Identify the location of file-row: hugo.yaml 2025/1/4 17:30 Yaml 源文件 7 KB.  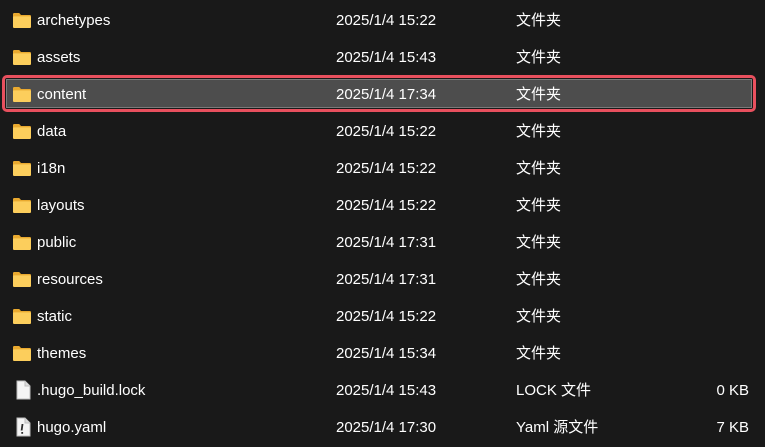
(382, 428).